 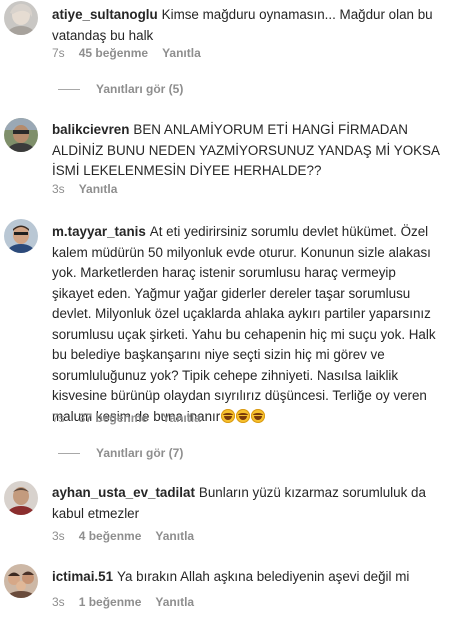 What do you see at coordinates (90, 129) in the screenshot?
I see `username: balikcievren` at bounding box center [90, 129].